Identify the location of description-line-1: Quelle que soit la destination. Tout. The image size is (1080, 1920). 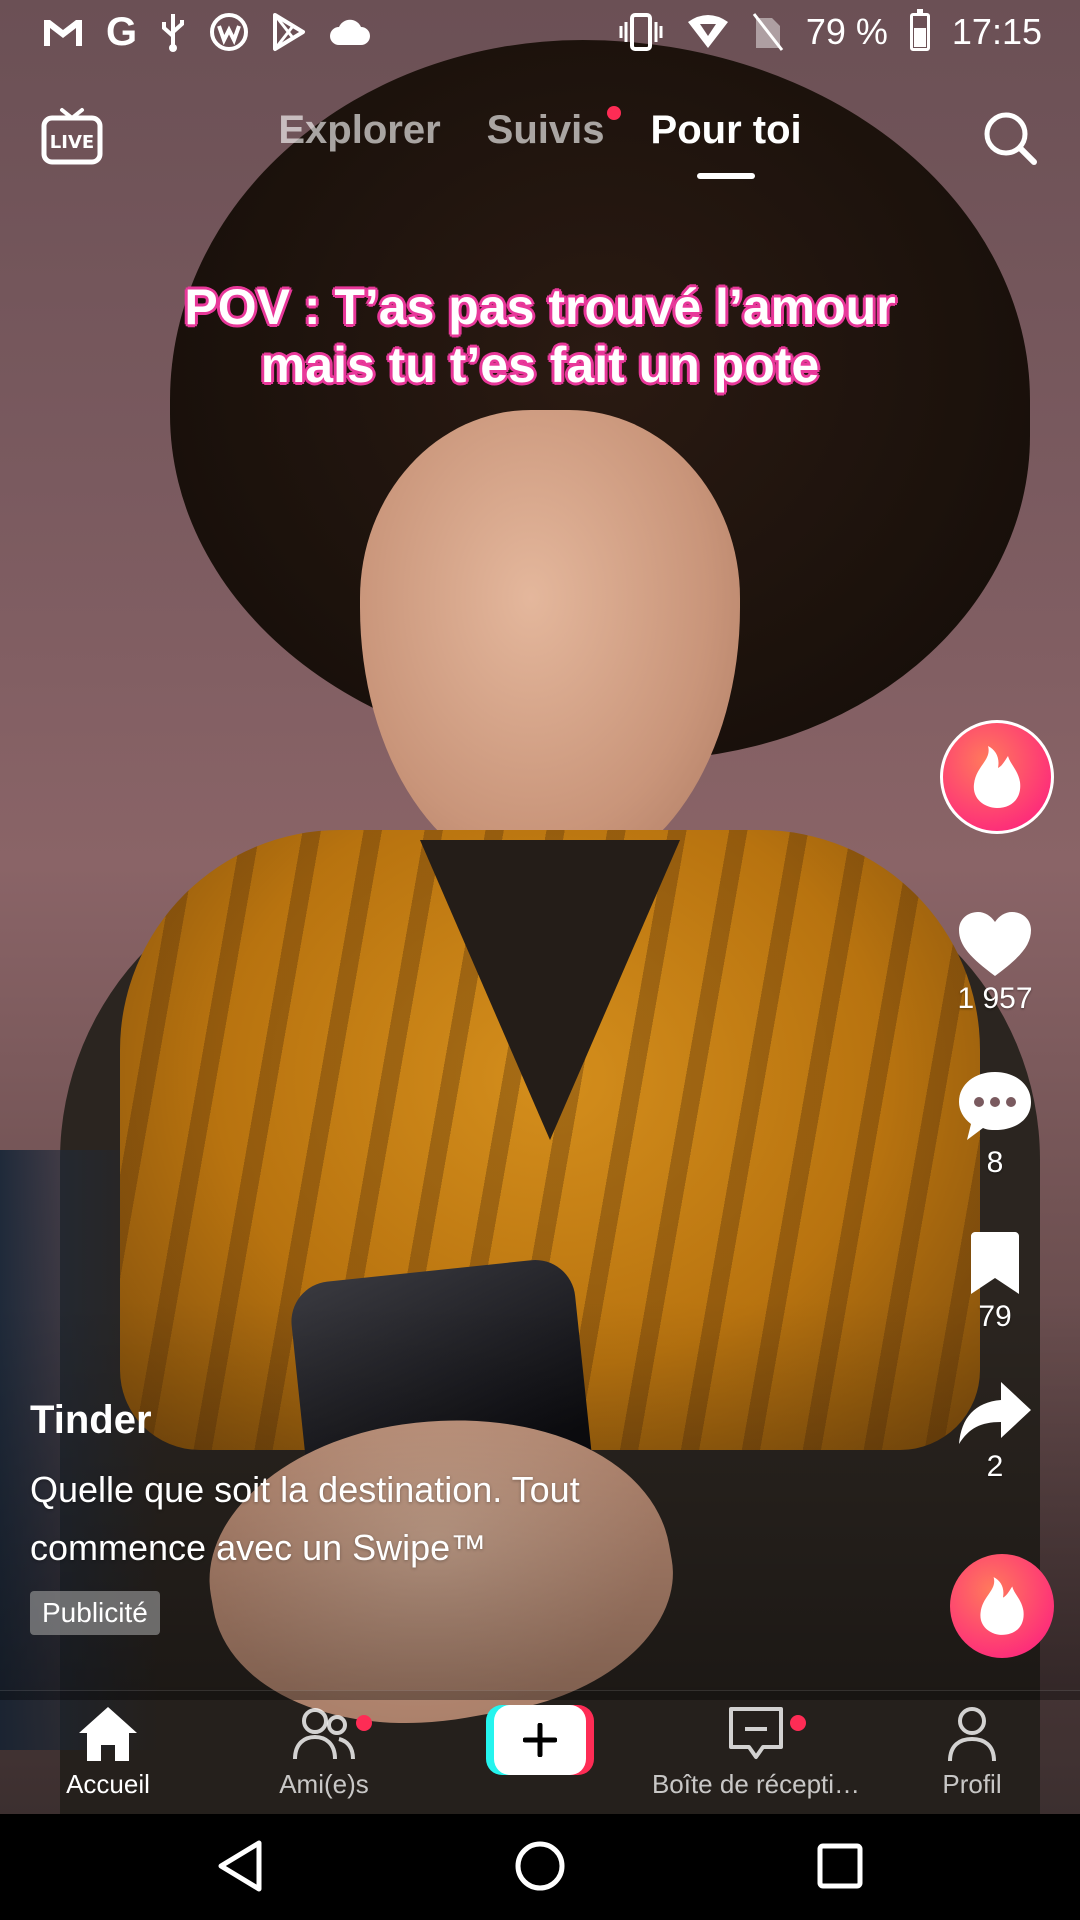
(305, 1489).